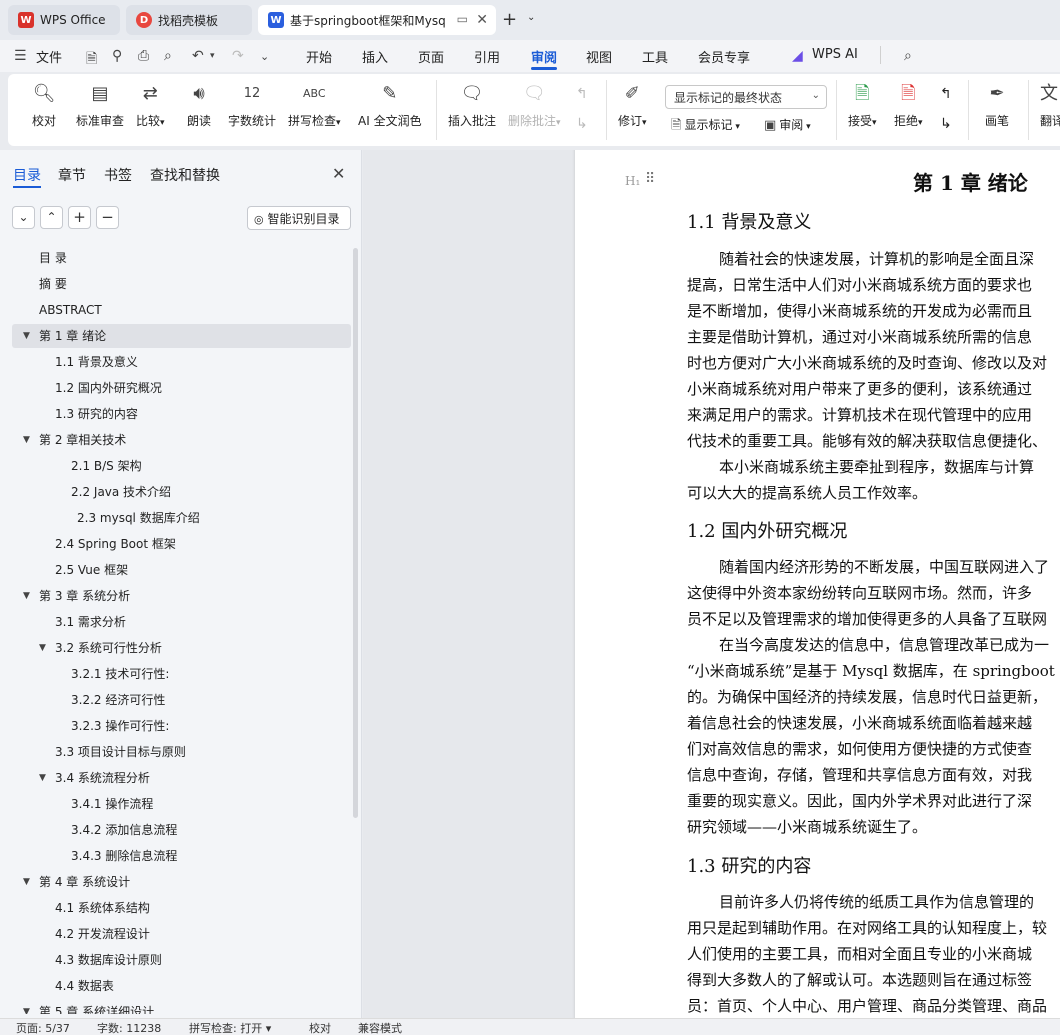 The height and width of the screenshot is (1035, 1060). What do you see at coordinates (150, 105) in the screenshot?
I see `compare-button: ⇄ 比较▾` at bounding box center [150, 105].